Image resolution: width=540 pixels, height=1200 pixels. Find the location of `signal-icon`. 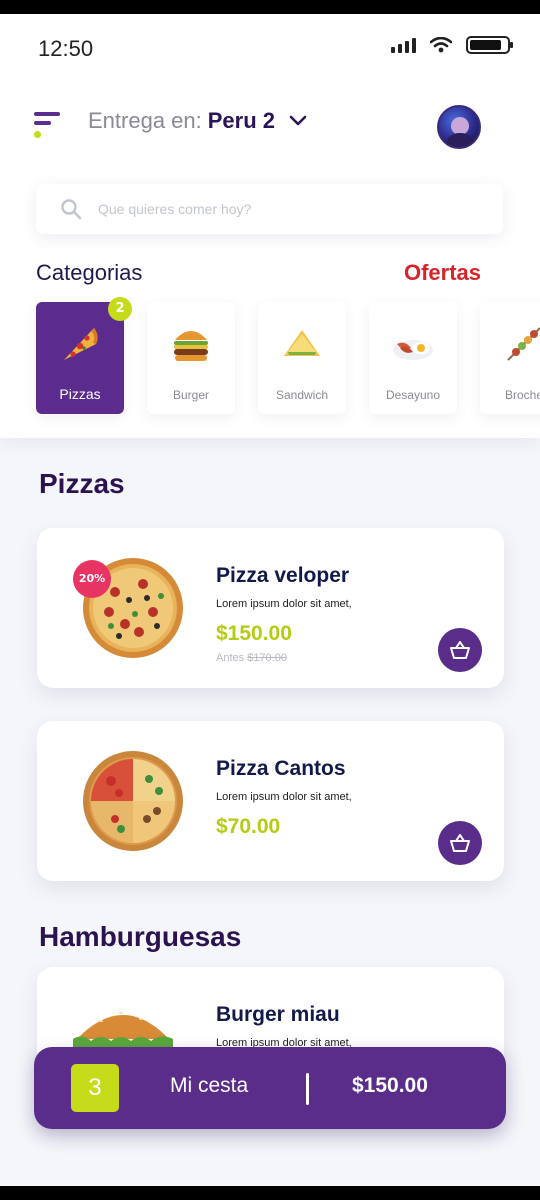

signal-icon is located at coordinates (403, 45).